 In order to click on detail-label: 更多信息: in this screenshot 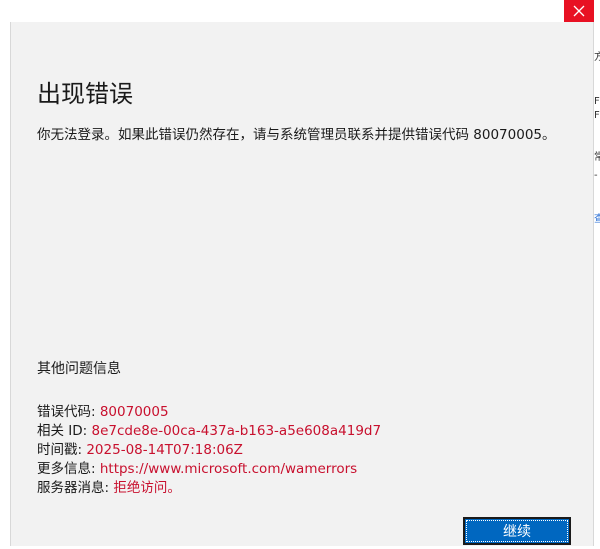, I will do `click(68, 469)`.